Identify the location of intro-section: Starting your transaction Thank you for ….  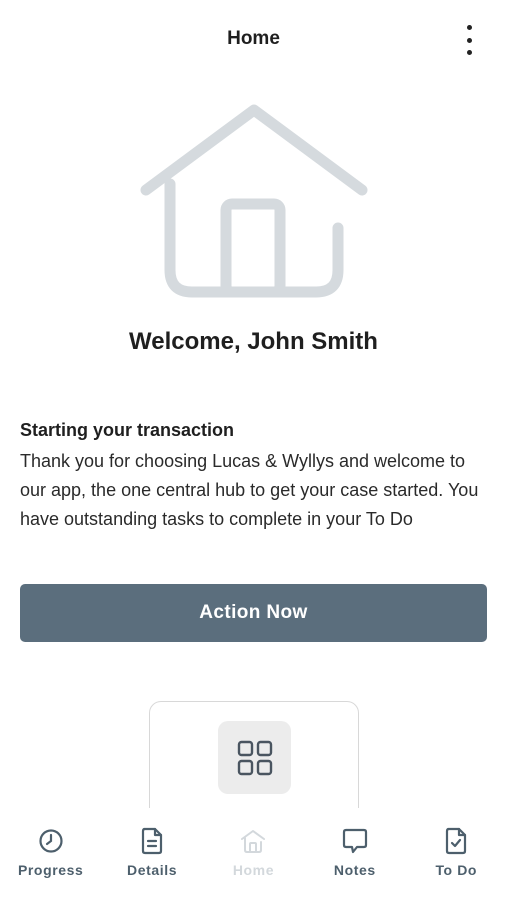
(253, 477).